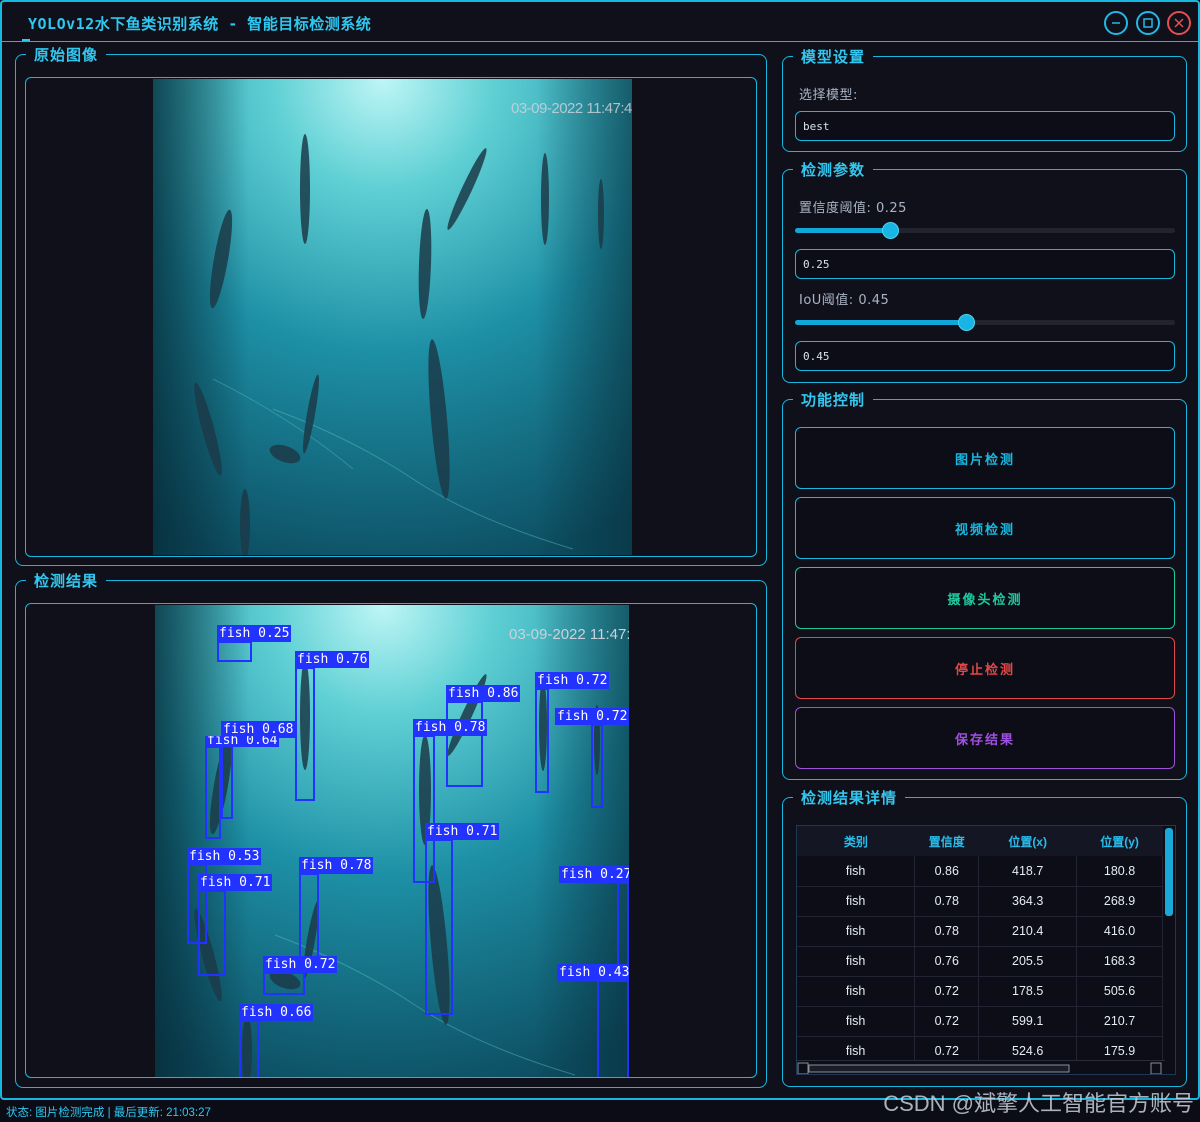  I want to click on column-header-confidence: 置信度, so click(946, 841).